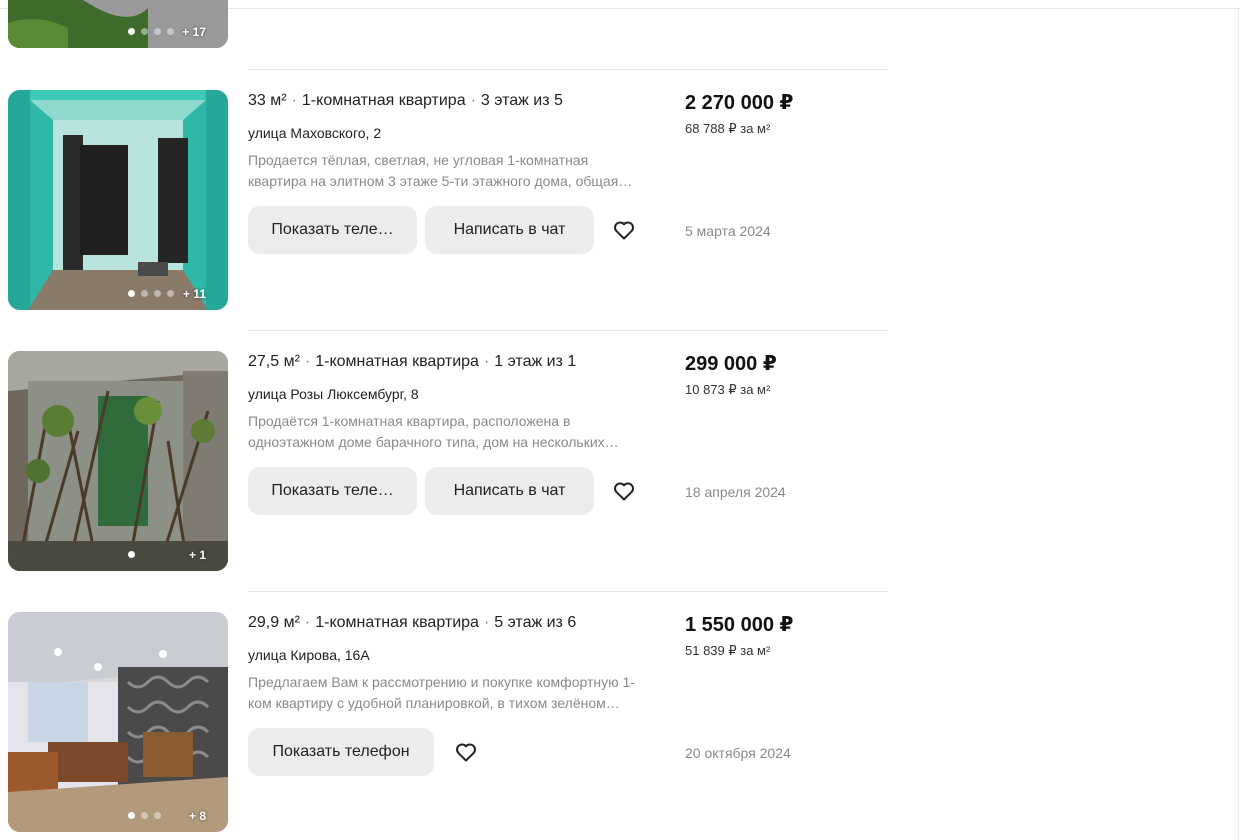 This screenshot has height=840, width=1240. Describe the element at coordinates (274, 622) in the screenshot. I see `area: 29,9 м²` at that location.